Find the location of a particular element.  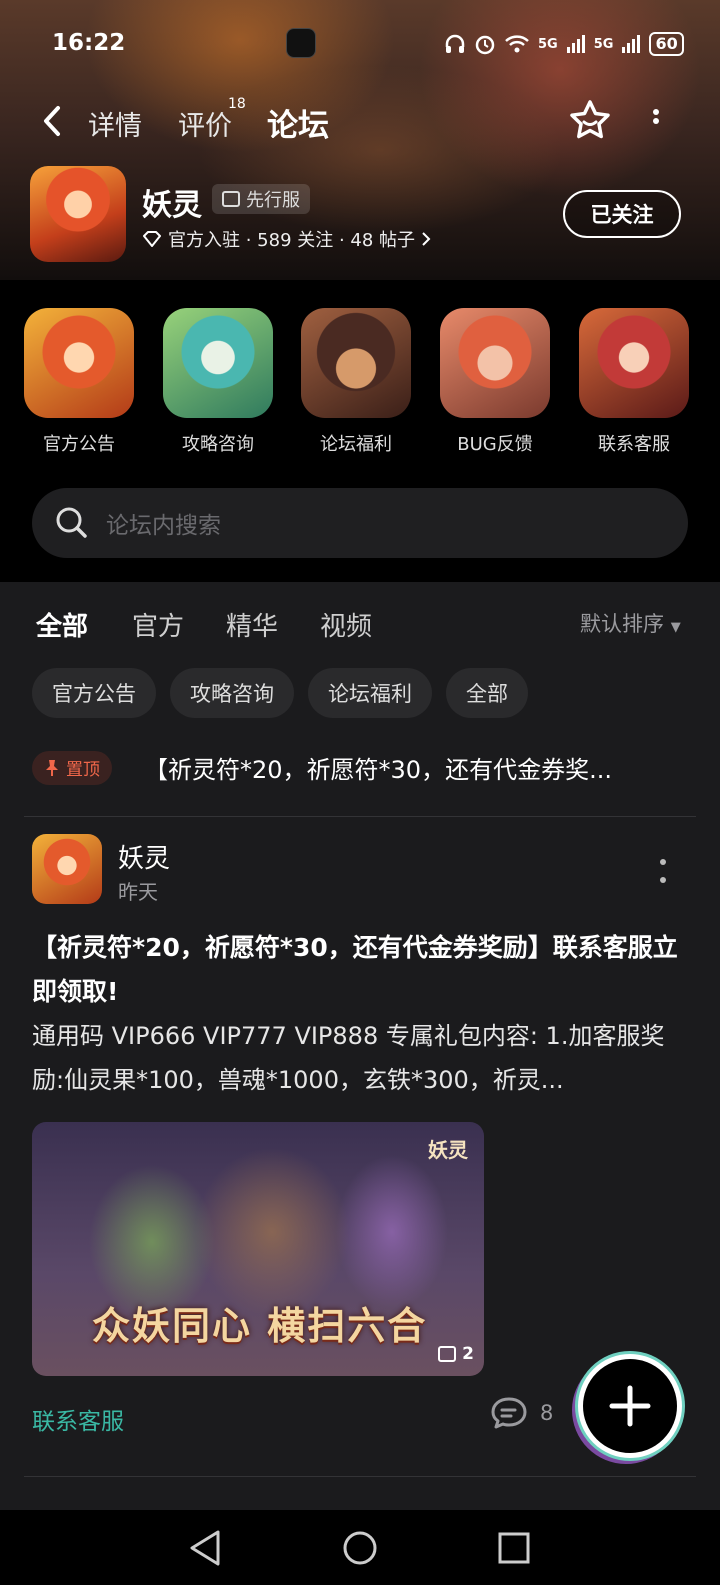

category-bug-report: BUG反馈 is located at coordinates (495, 382).